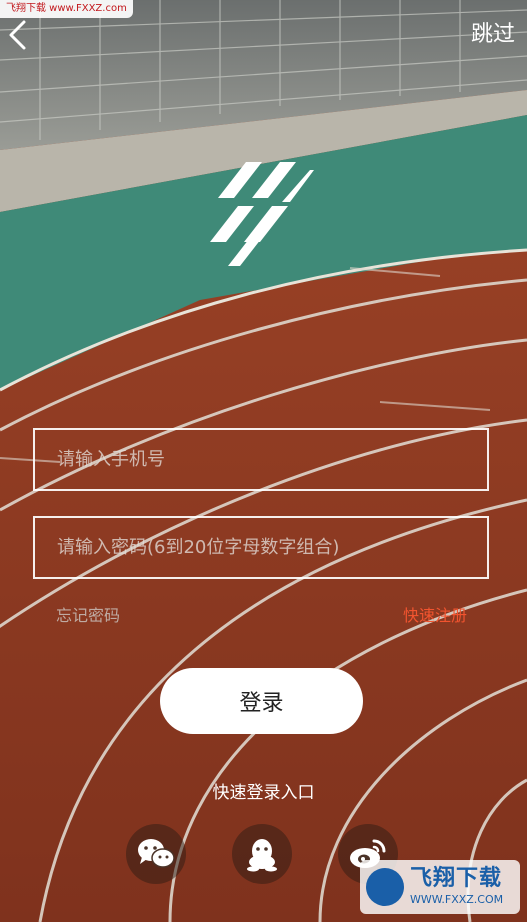 This screenshot has width=527, height=922. I want to click on phone-field, so click(261, 459).